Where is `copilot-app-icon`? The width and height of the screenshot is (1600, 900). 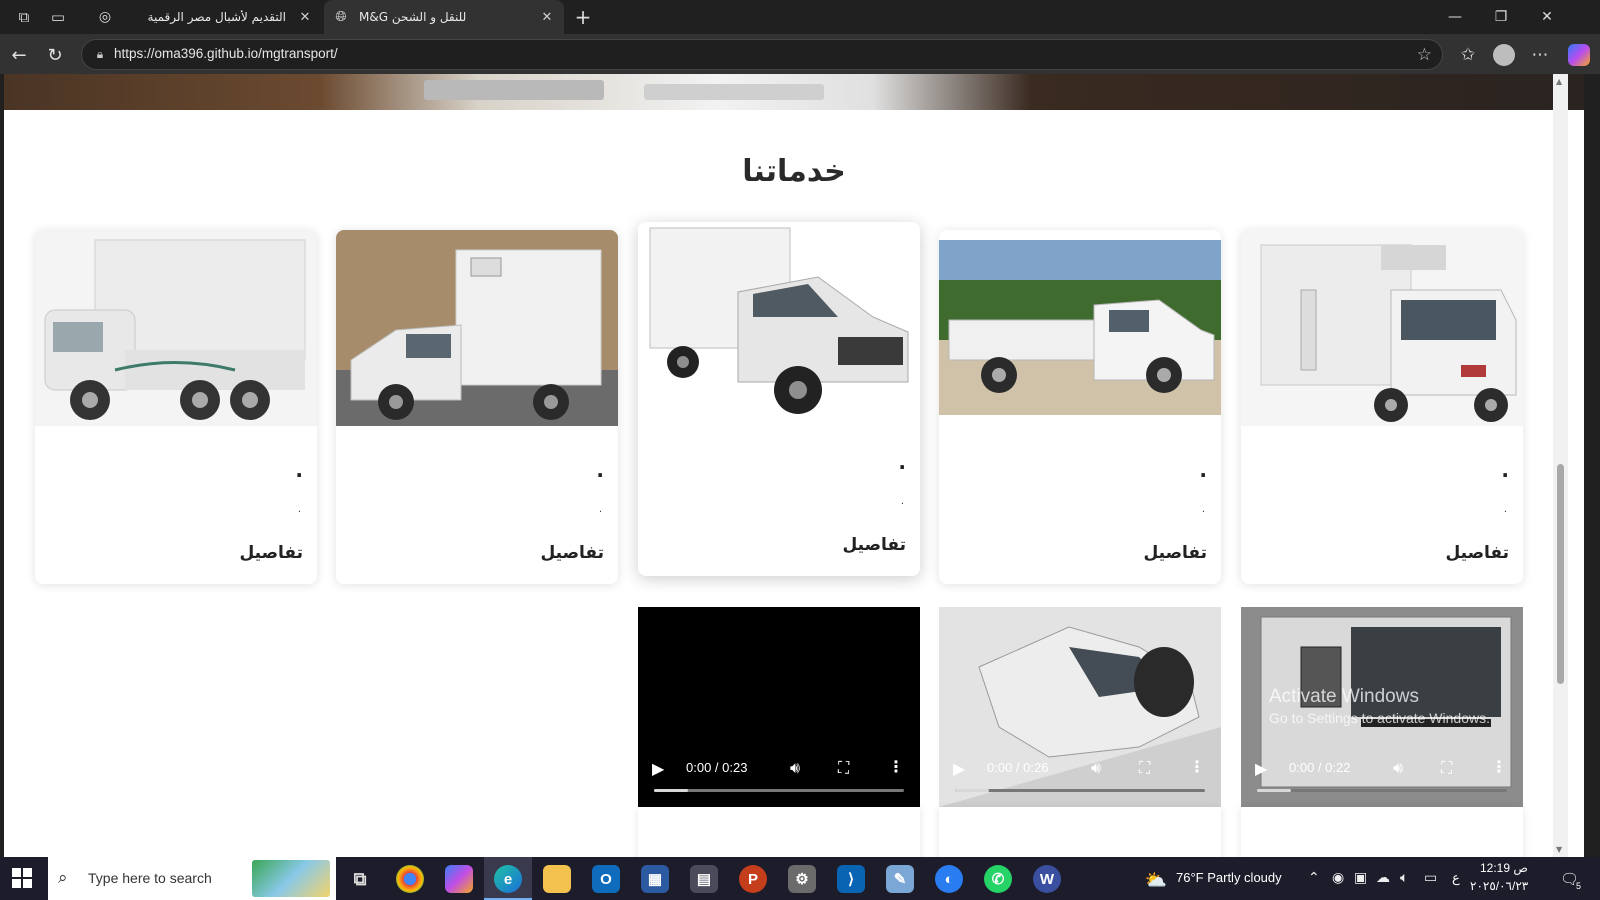 copilot-app-icon is located at coordinates (459, 879).